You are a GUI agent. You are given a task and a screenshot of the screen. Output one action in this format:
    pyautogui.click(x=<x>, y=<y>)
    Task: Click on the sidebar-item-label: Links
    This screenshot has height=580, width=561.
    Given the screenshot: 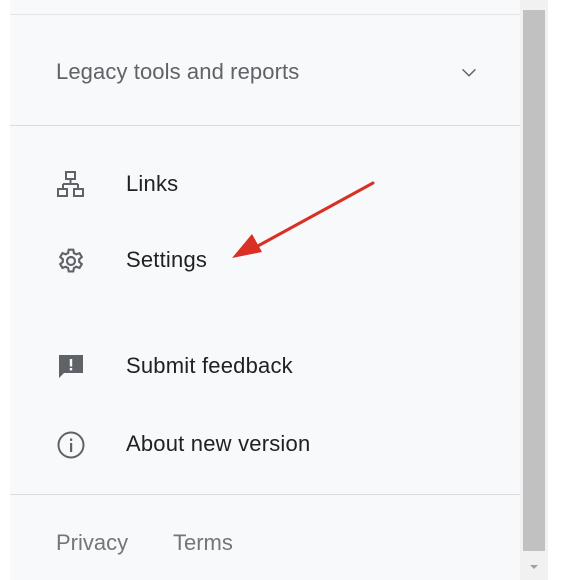 What is the action you would take?
    pyautogui.click(x=152, y=183)
    